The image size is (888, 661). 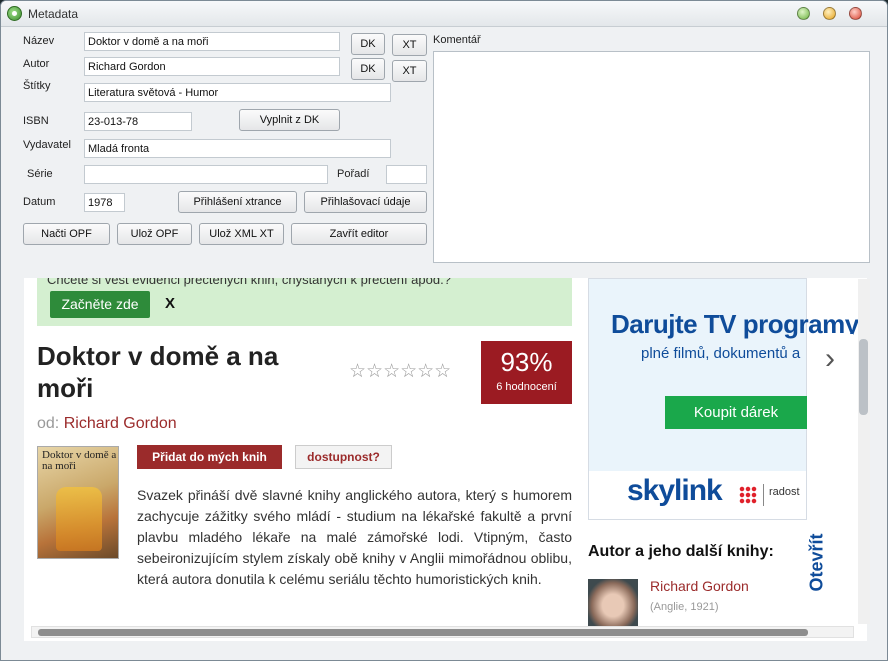 I want to click on open-tab-label: Otevřít, so click(x=816, y=562).